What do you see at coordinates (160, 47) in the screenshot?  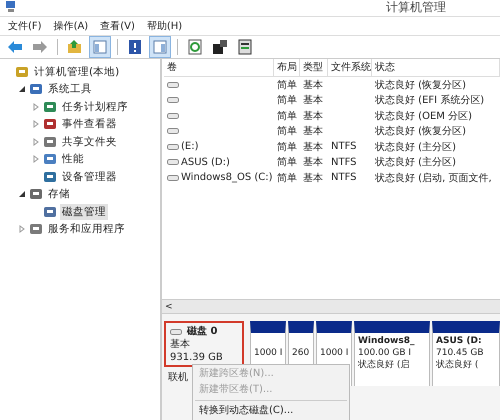 I see `action-pane-icon` at bounding box center [160, 47].